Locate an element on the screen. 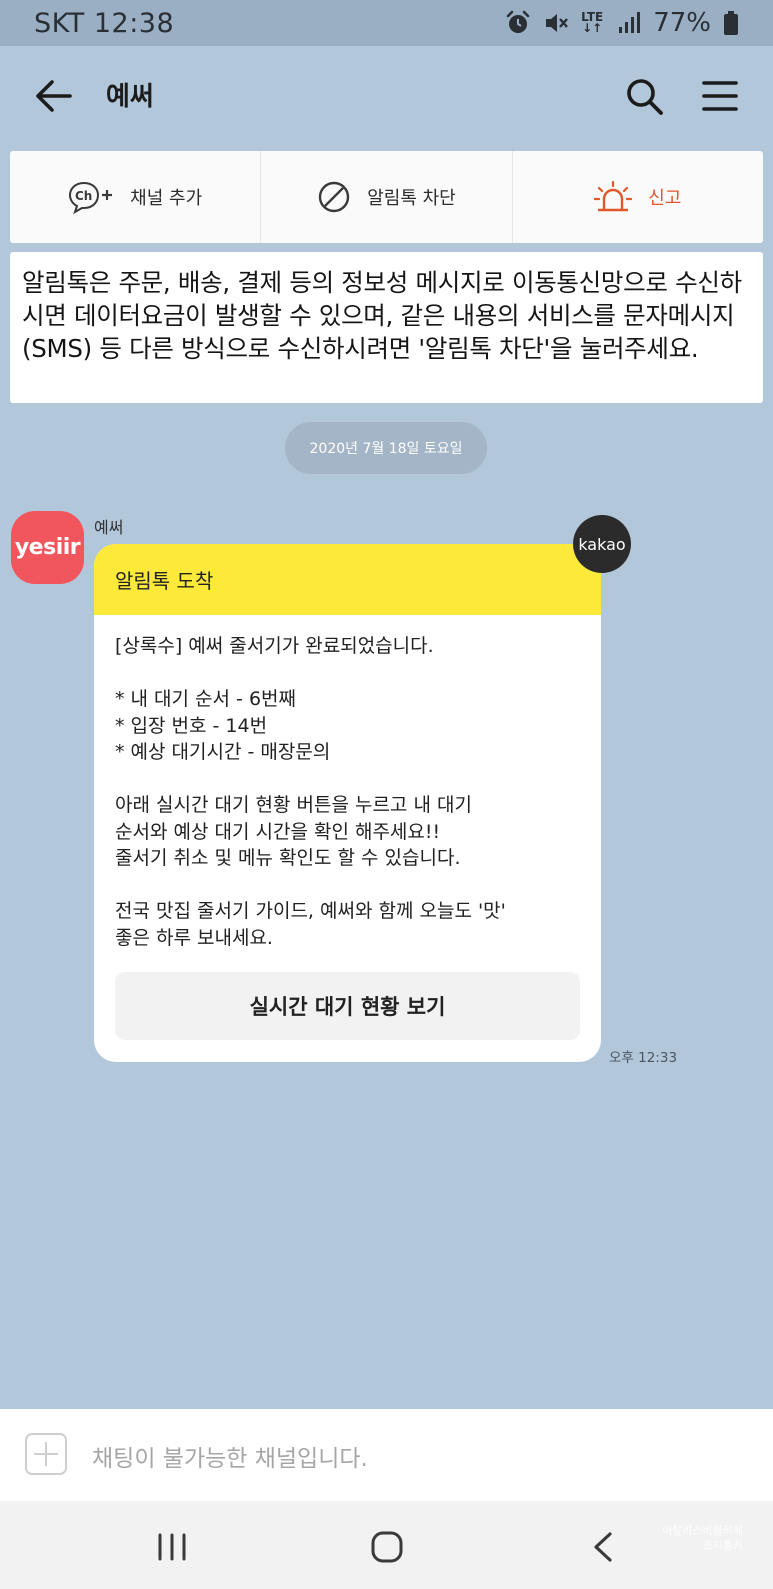 This screenshot has height=1589, width=773. plus-icon is located at coordinates (46, 1454).